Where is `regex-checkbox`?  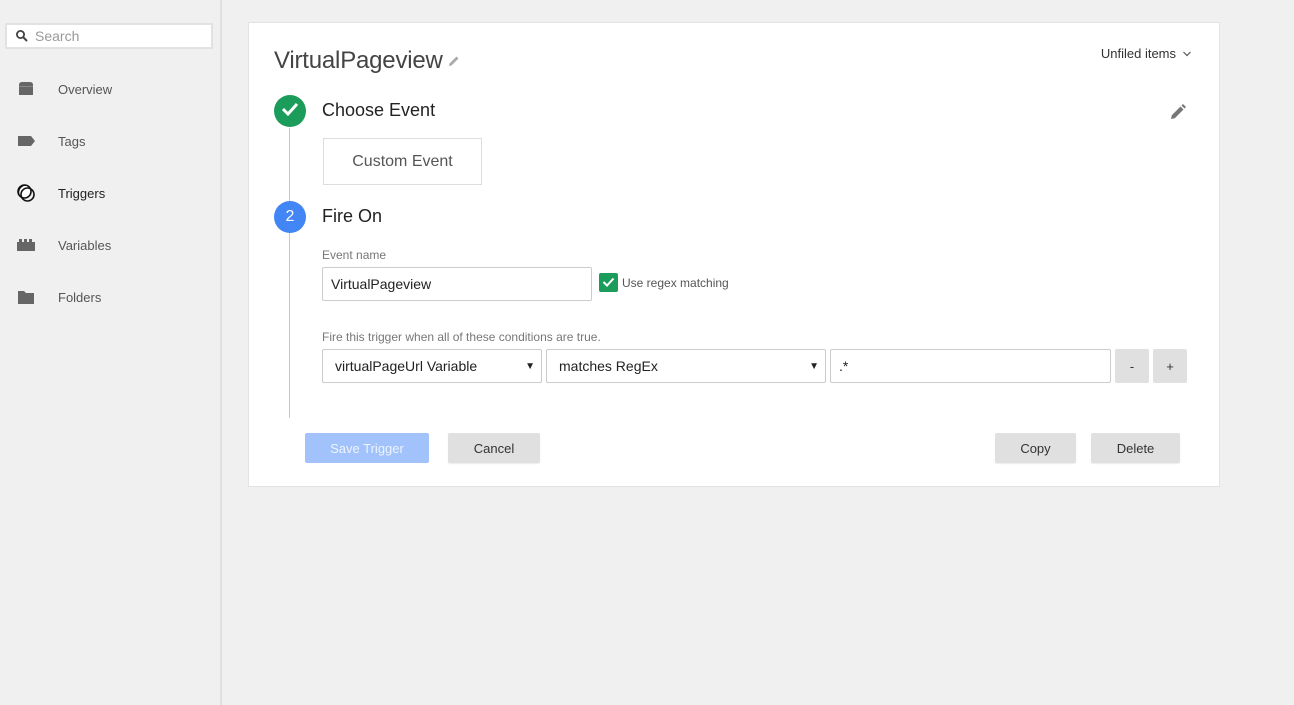 regex-checkbox is located at coordinates (608, 282).